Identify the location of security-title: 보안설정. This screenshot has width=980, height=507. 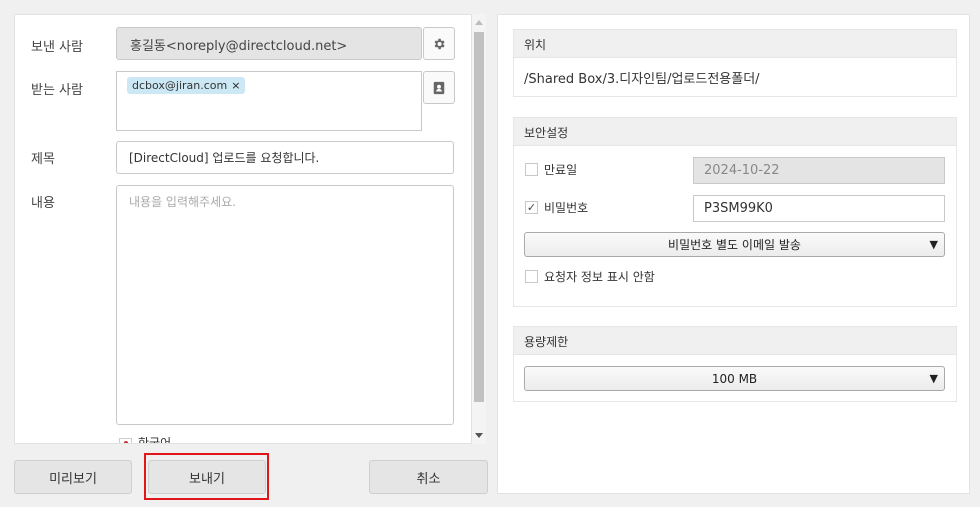
(735, 132).